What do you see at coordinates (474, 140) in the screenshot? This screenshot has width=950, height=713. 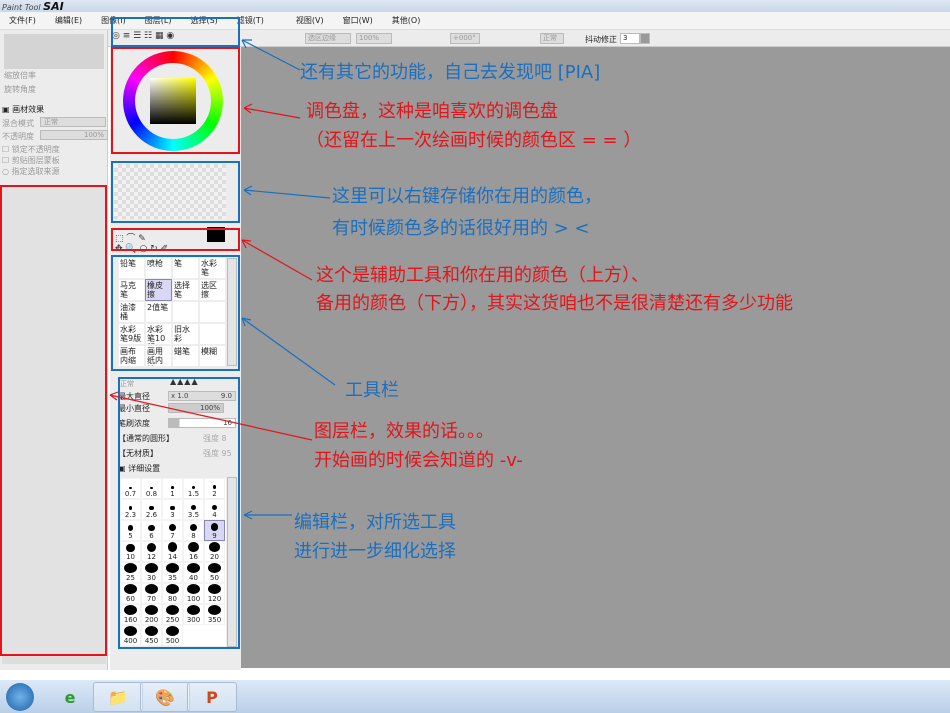 I see `note-palette-2: （还留在上一次绘画时候的颜色区 = = ）` at bounding box center [474, 140].